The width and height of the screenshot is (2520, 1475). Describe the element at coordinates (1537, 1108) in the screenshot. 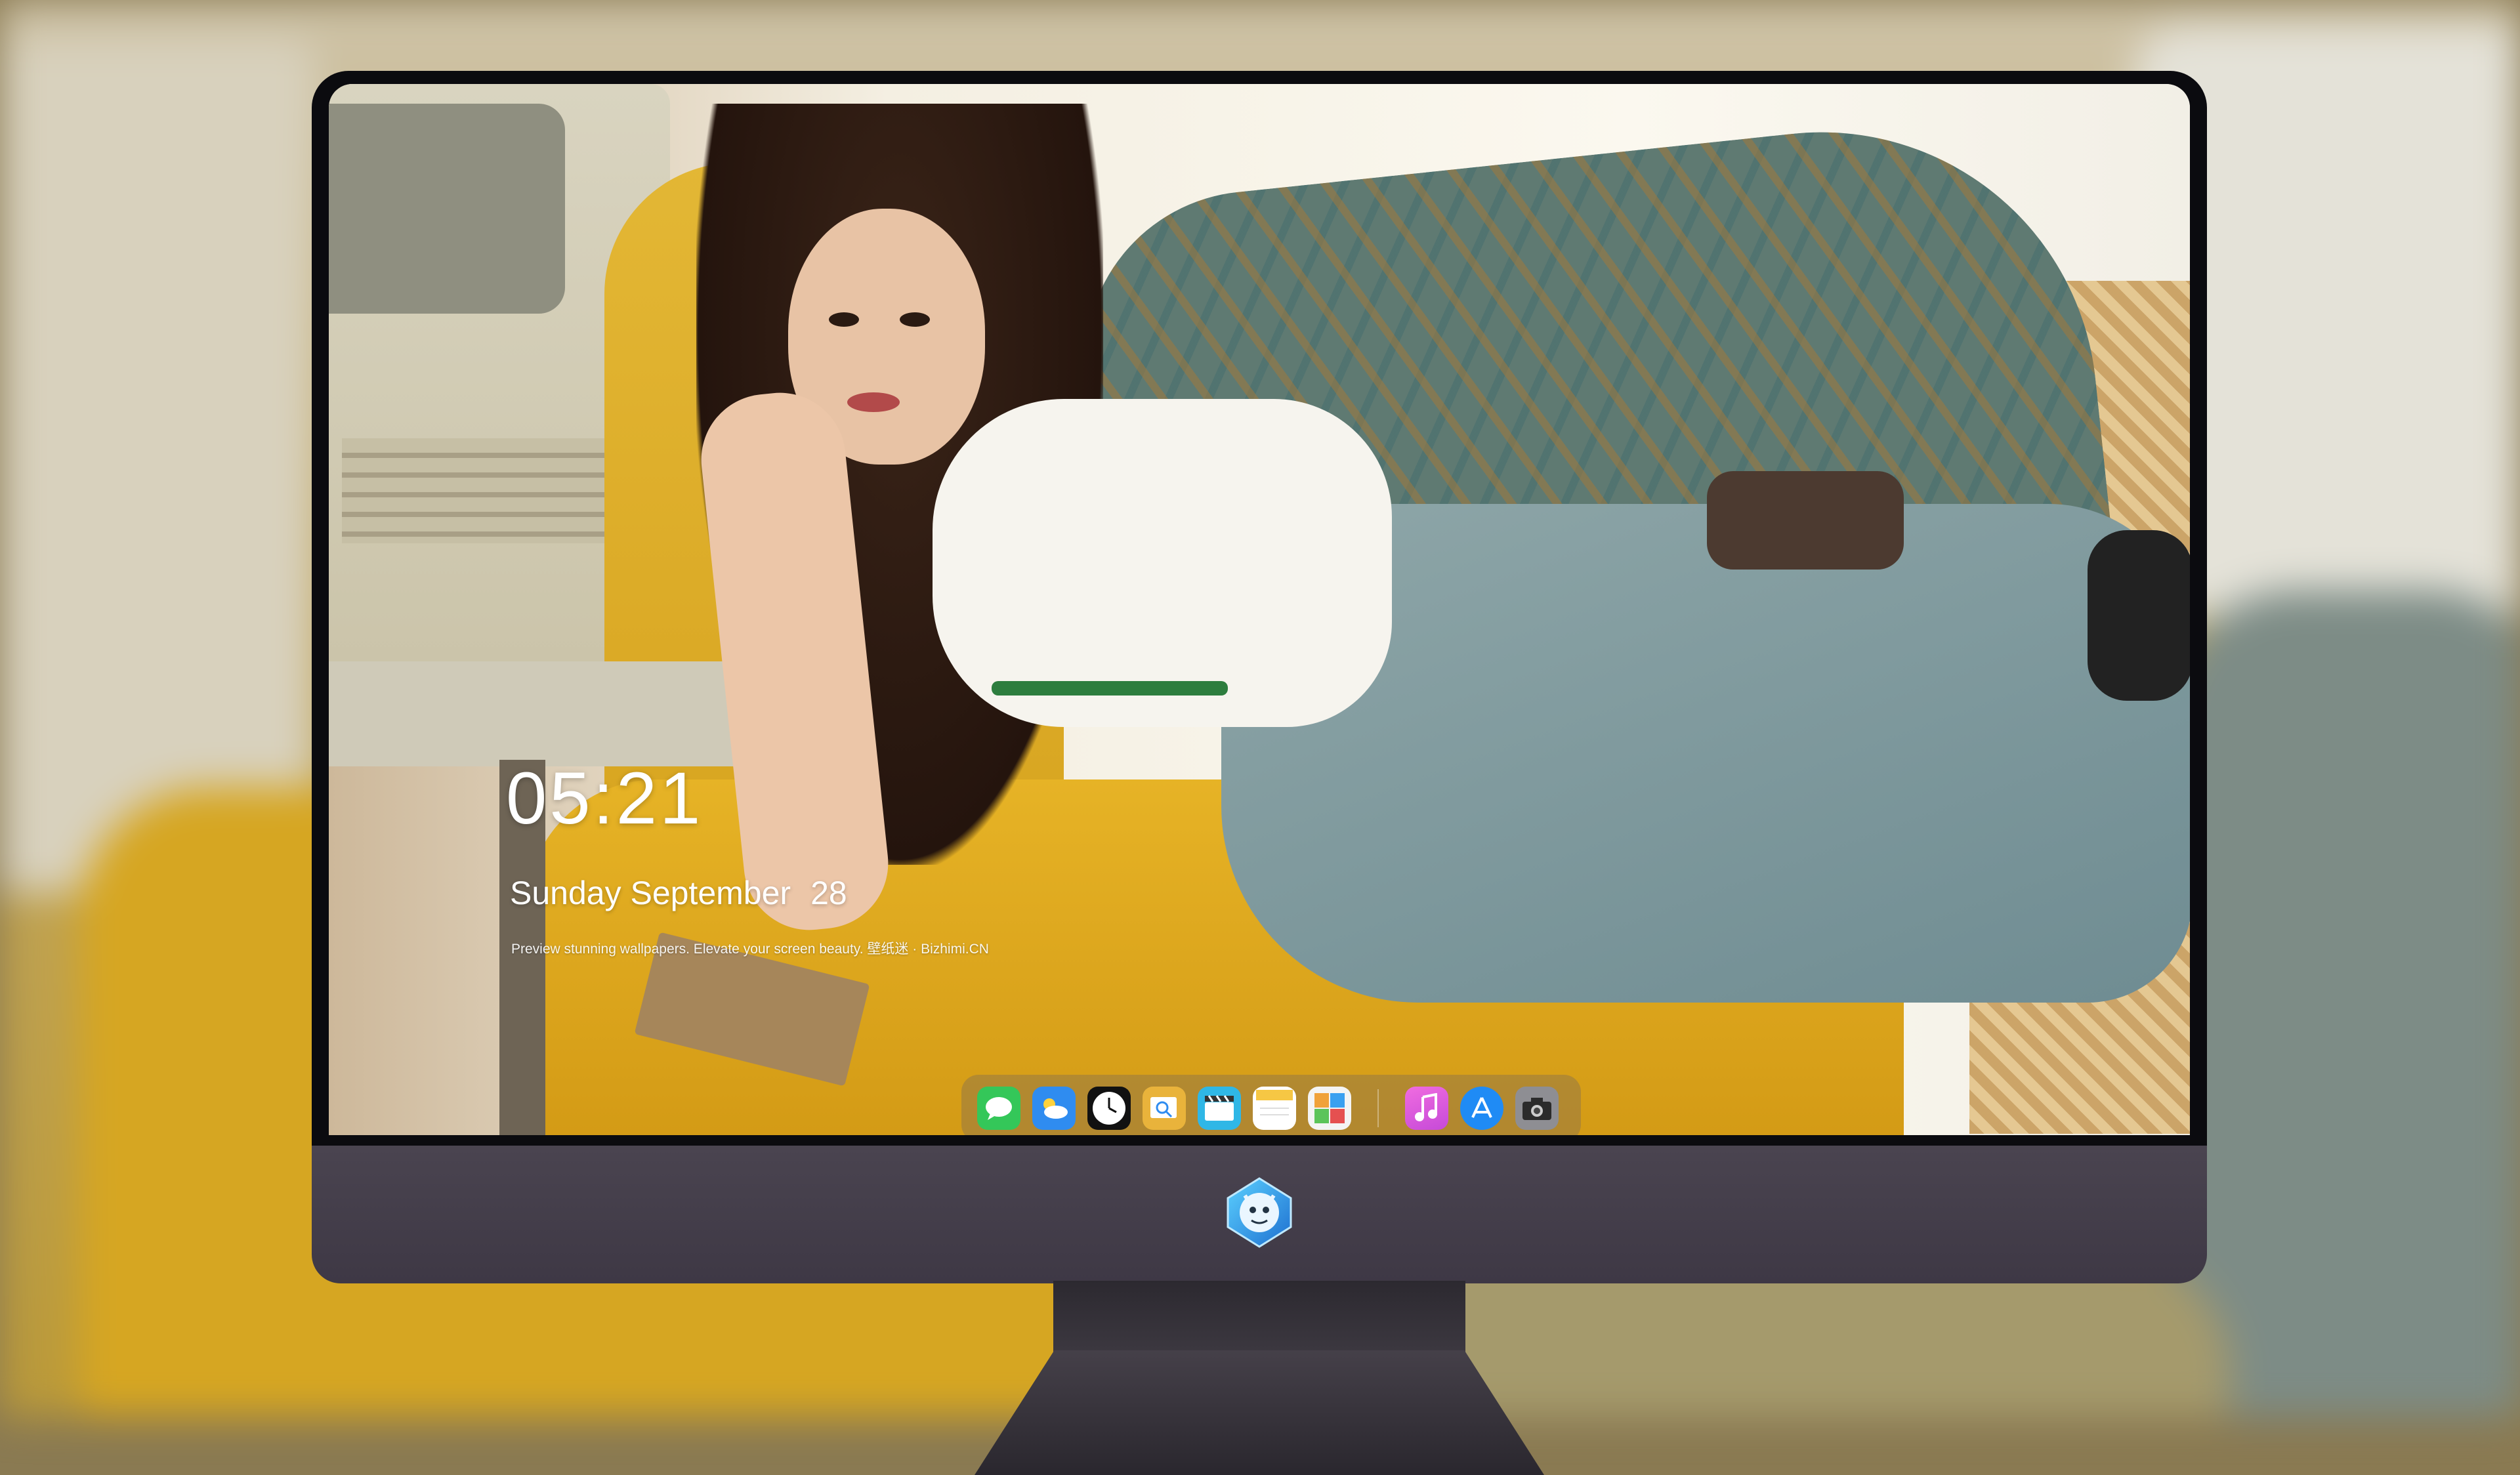

I see `camera-icon` at that location.